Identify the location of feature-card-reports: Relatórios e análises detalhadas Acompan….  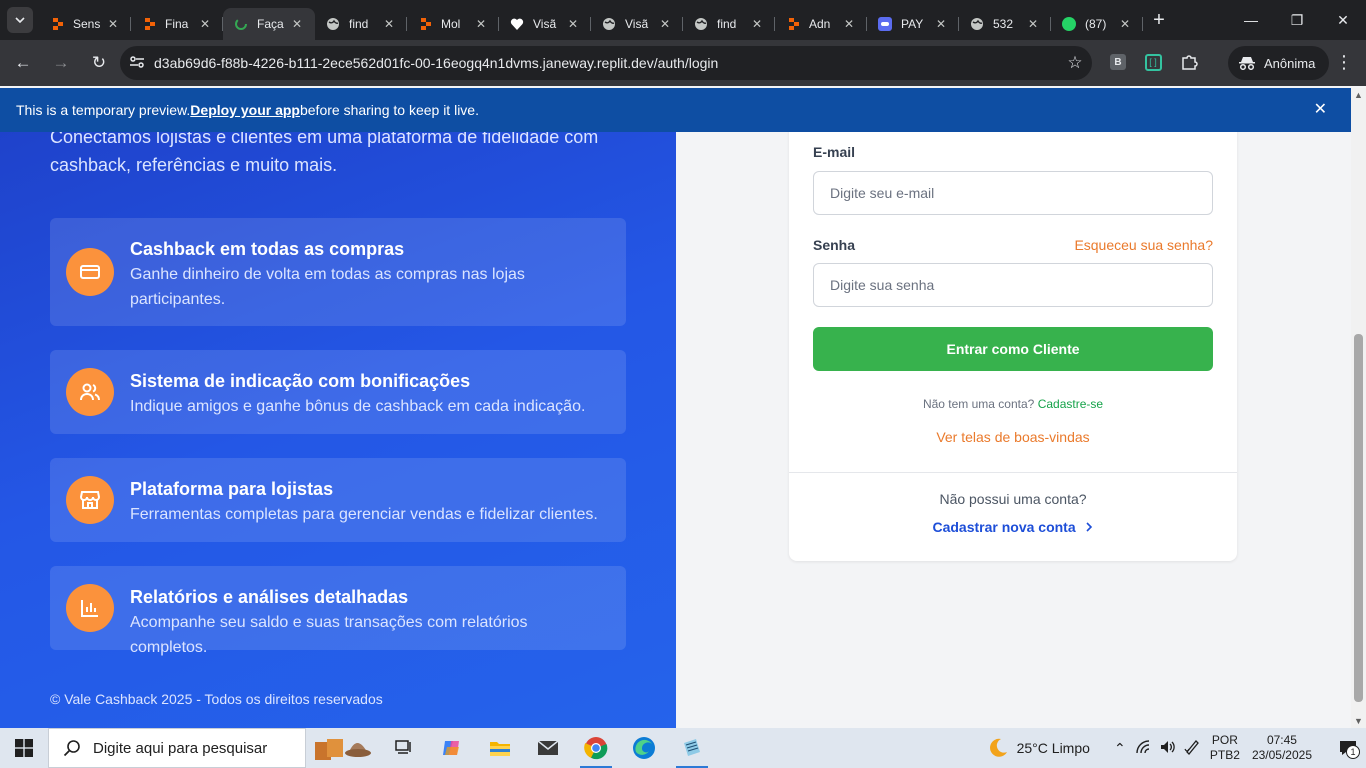
(338, 611).